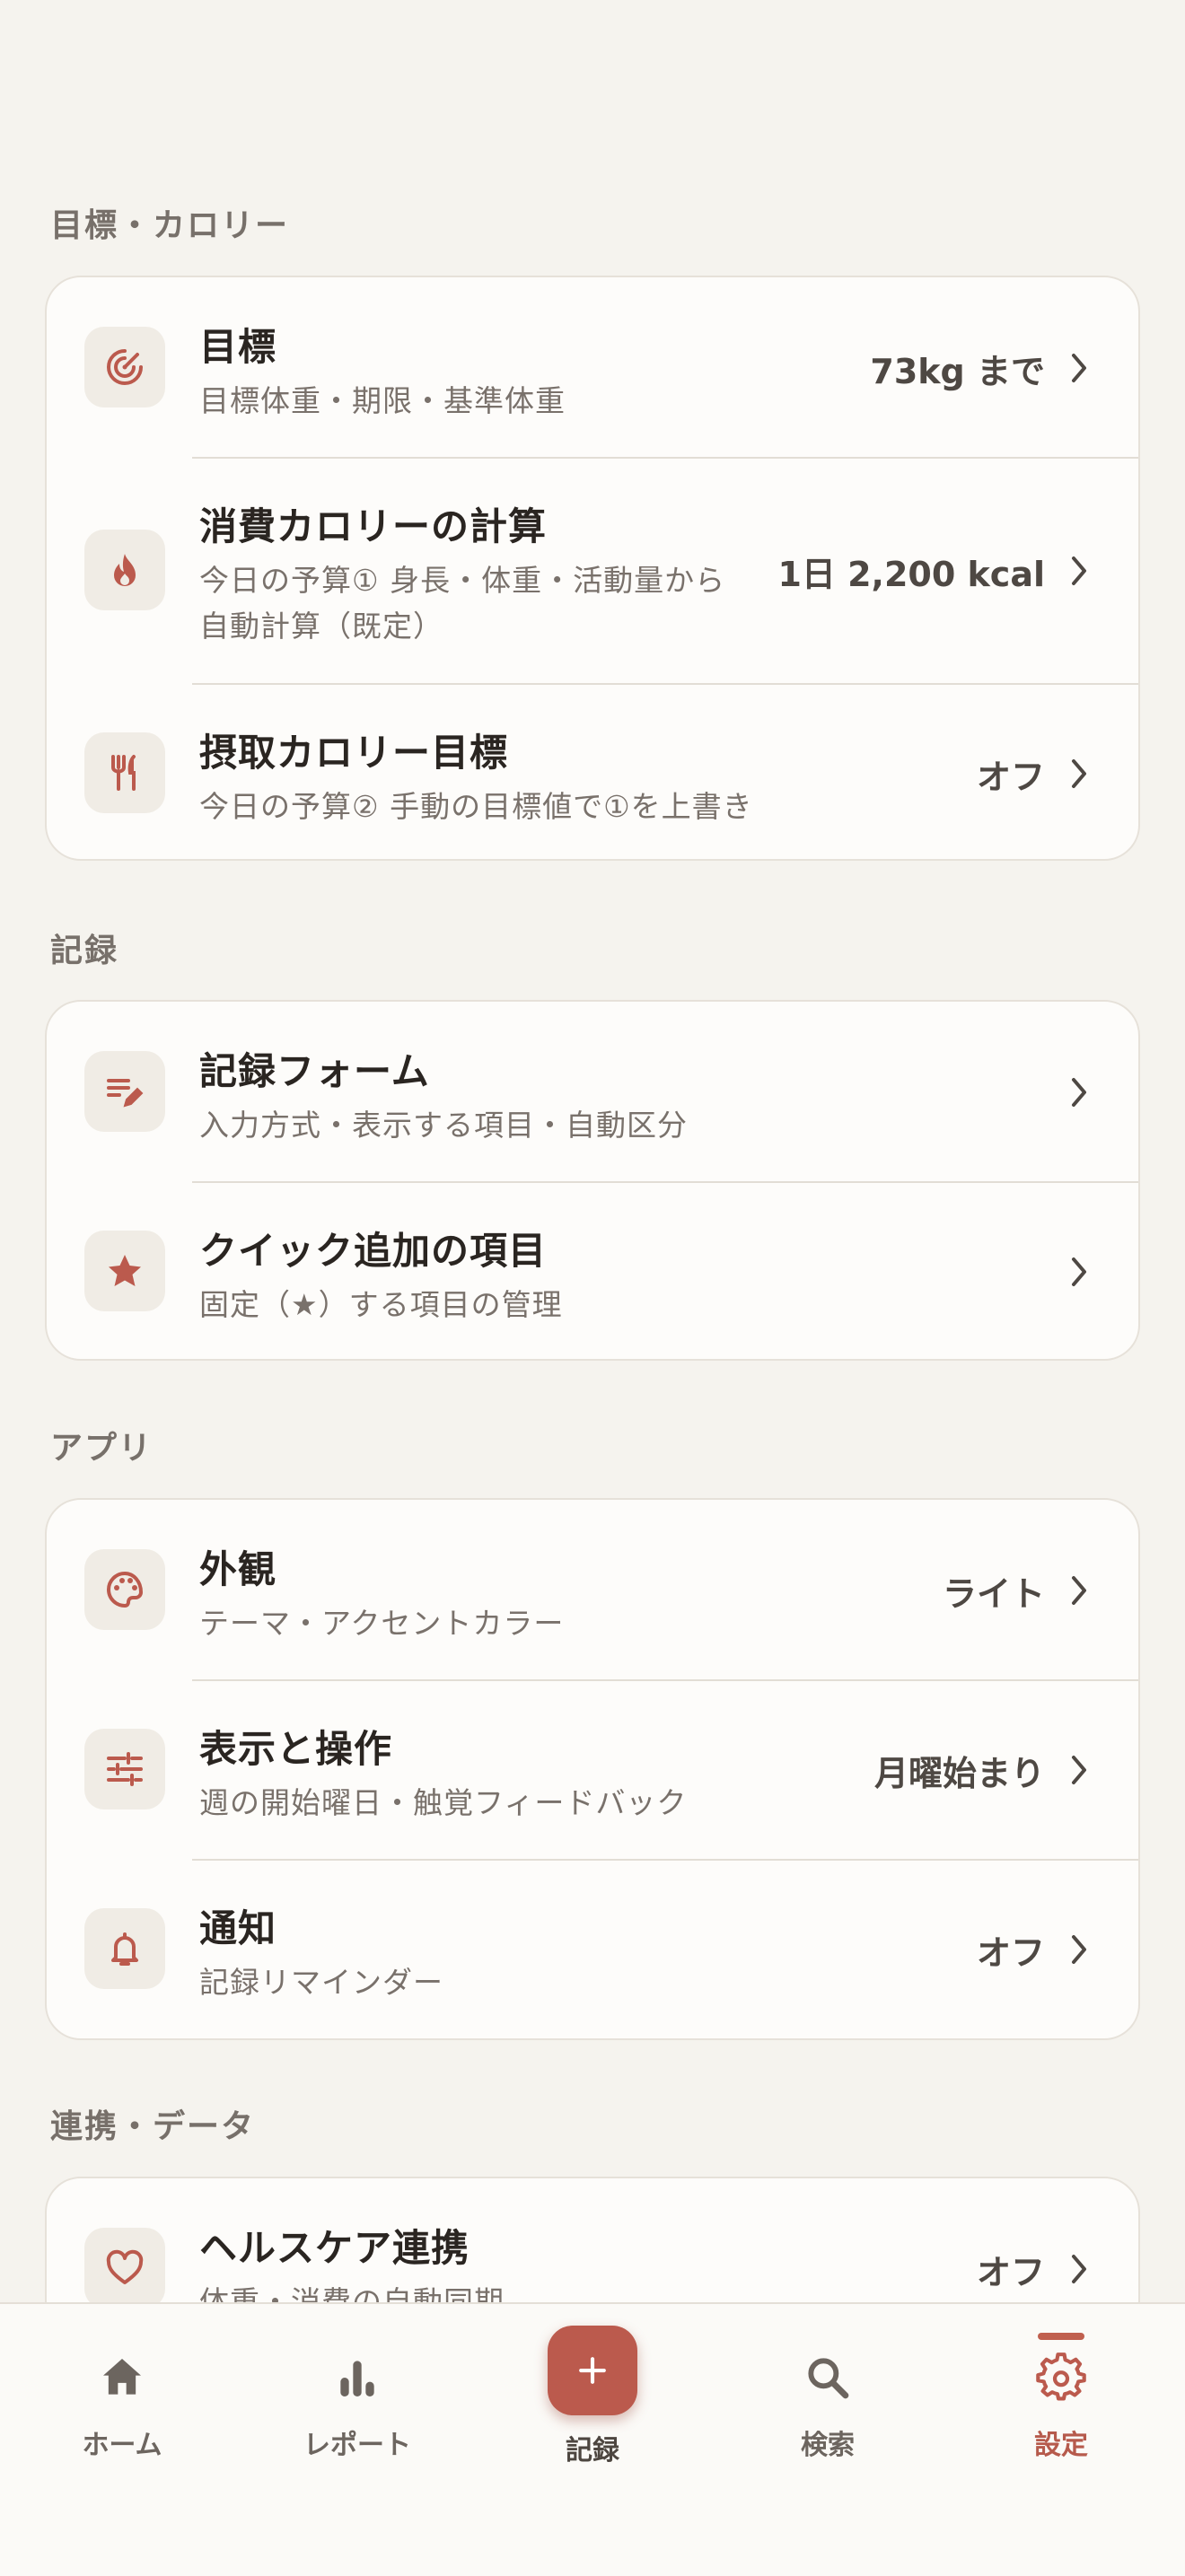 The image size is (1185, 2576). Describe the element at coordinates (124, 1769) in the screenshot. I see `sliders-icon` at that location.